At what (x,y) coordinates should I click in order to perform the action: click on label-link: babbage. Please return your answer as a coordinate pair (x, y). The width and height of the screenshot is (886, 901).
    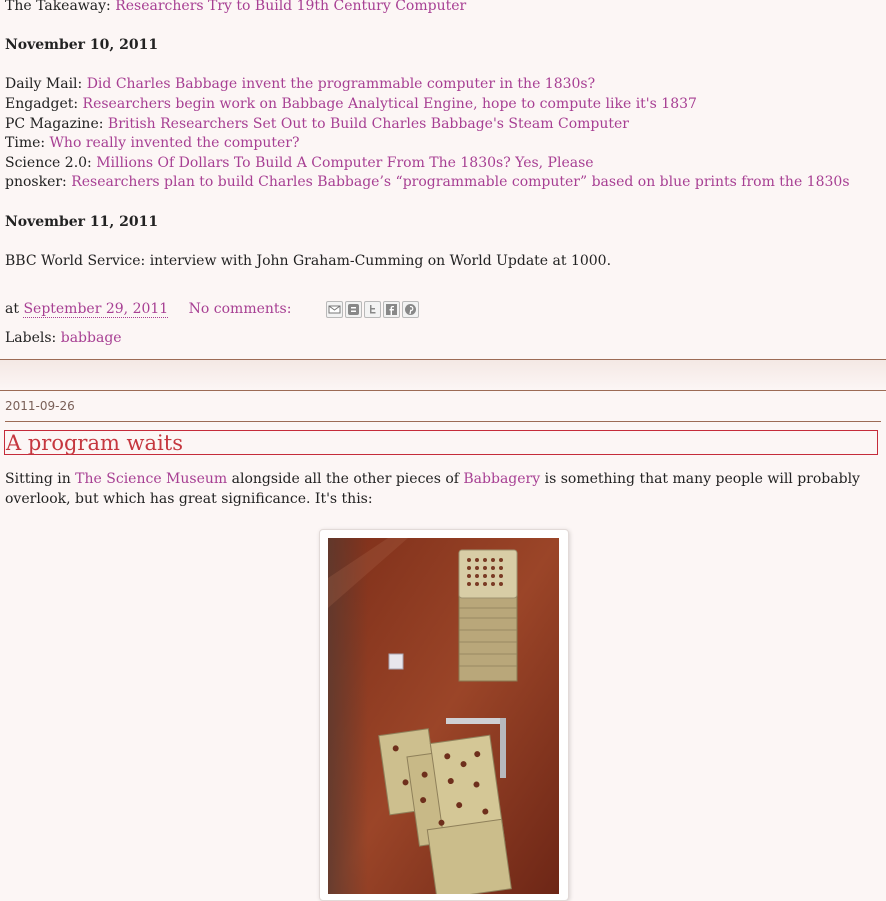
    Looking at the image, I should click on (91, 338).